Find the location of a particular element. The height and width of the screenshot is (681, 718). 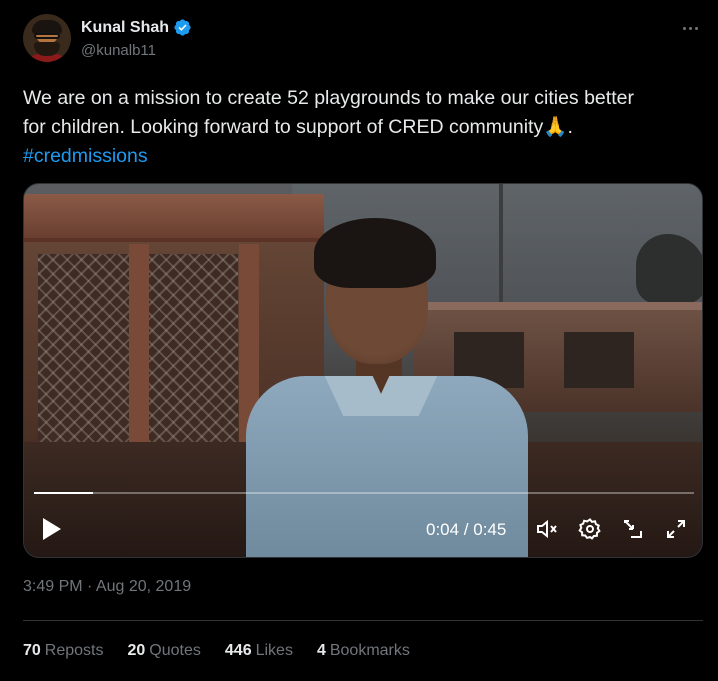

volume-muted-icon is located at coordinates (547, 529).